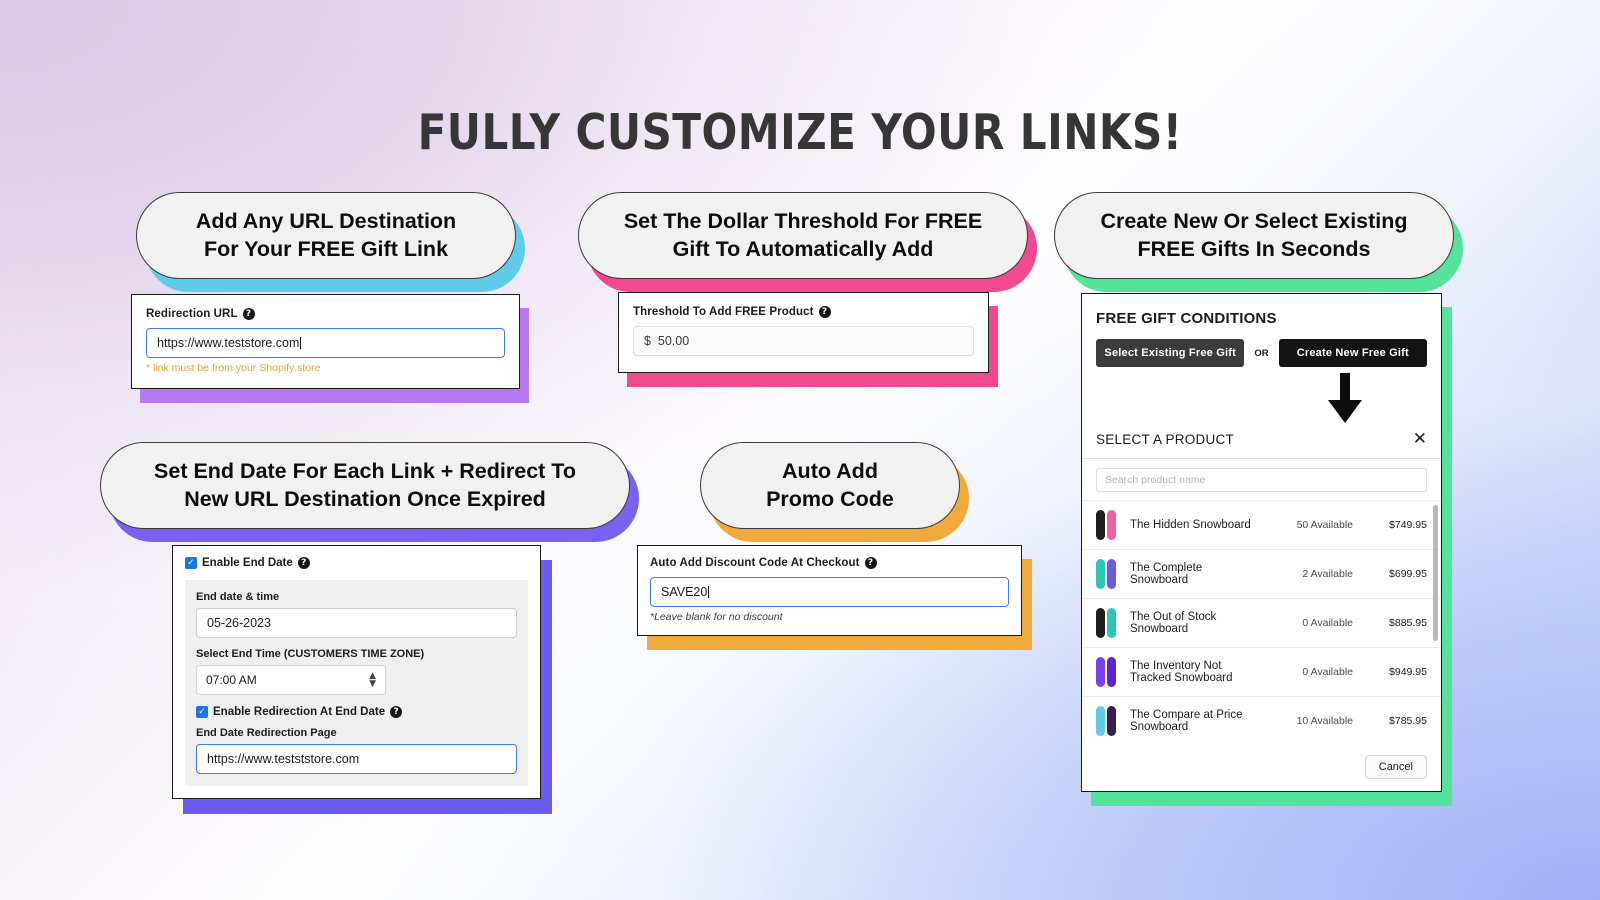  I want to click on discount-code-input: SAVE20, so click(829, 592).